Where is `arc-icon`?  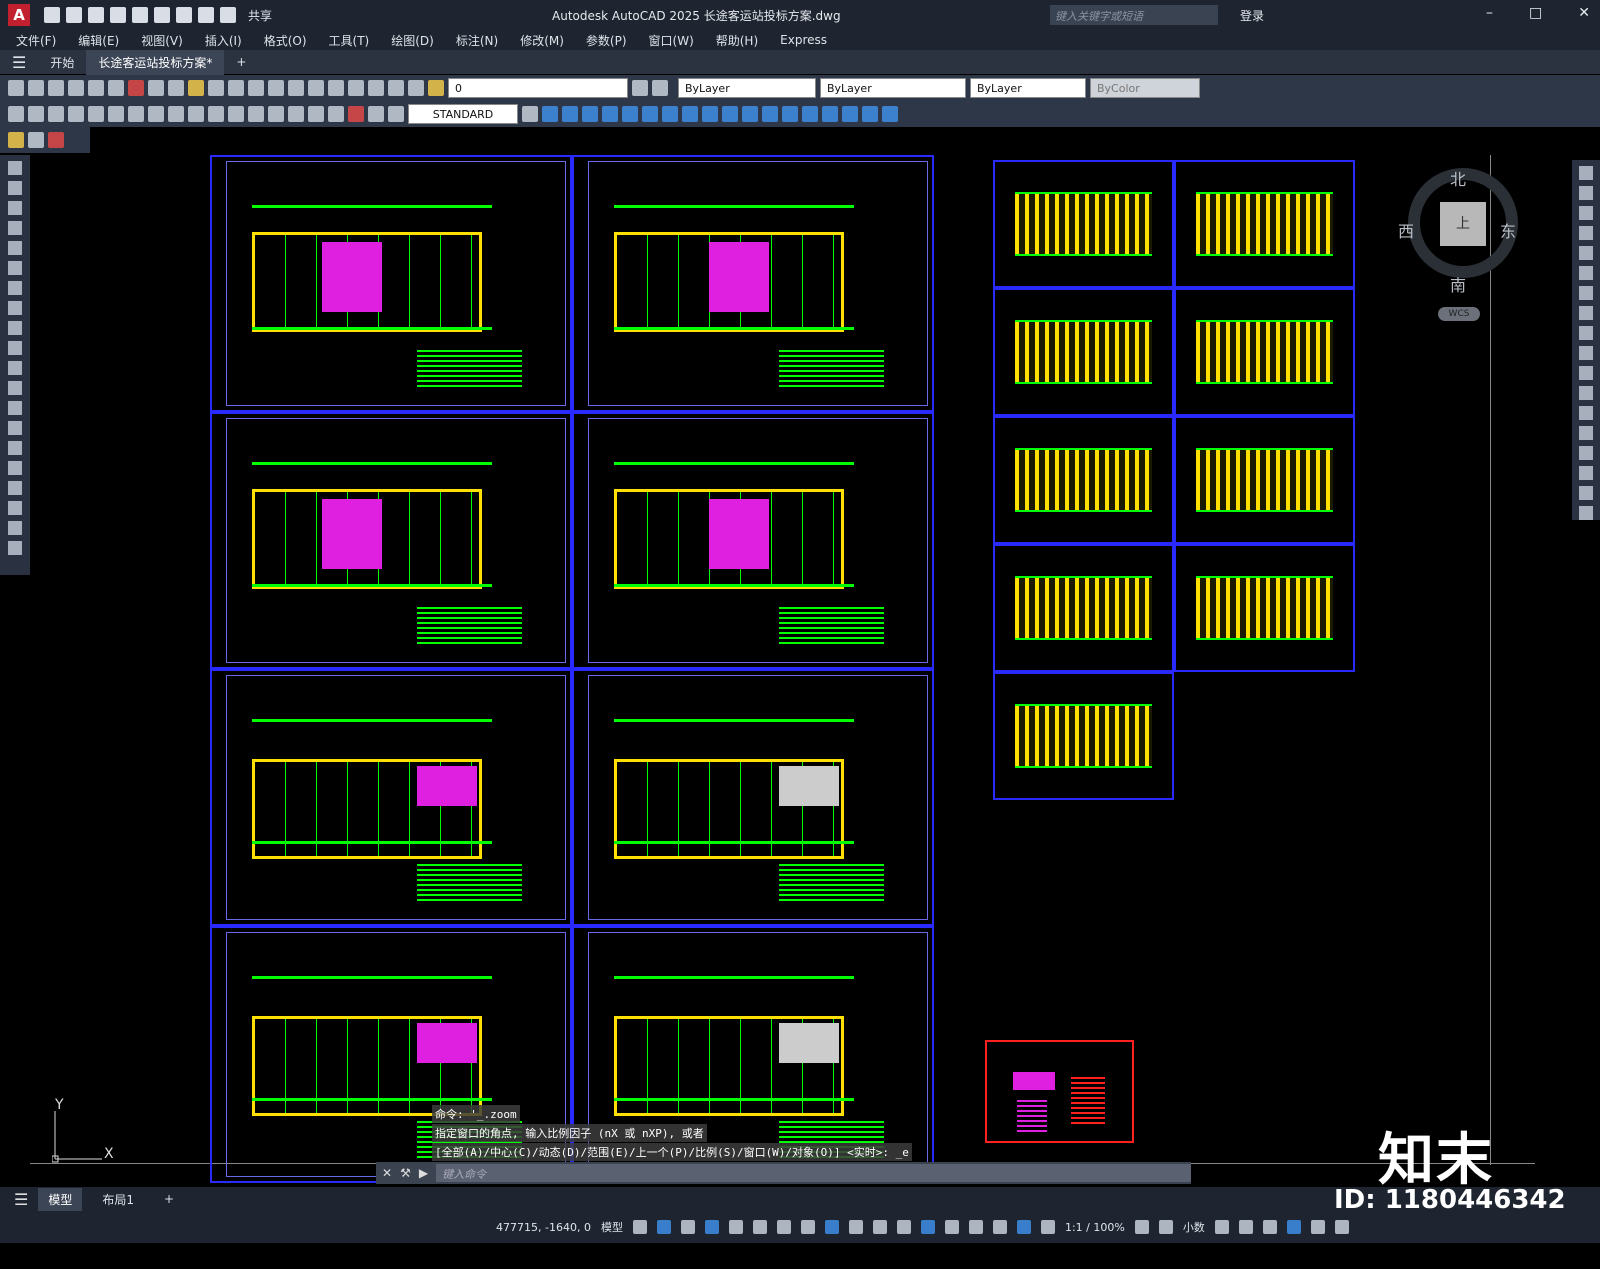
arc-icon is located at coordinates (15, 268).